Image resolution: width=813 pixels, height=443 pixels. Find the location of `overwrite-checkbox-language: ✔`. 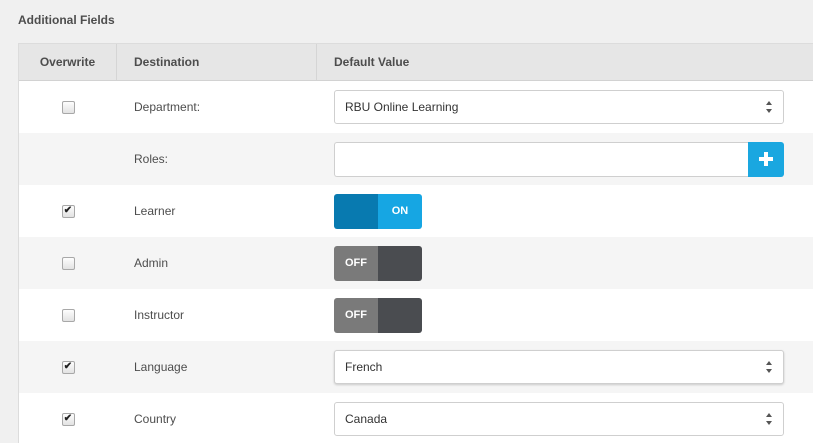

overwrite-checkbox-language: ✔ is located at coordinates (68, 367).